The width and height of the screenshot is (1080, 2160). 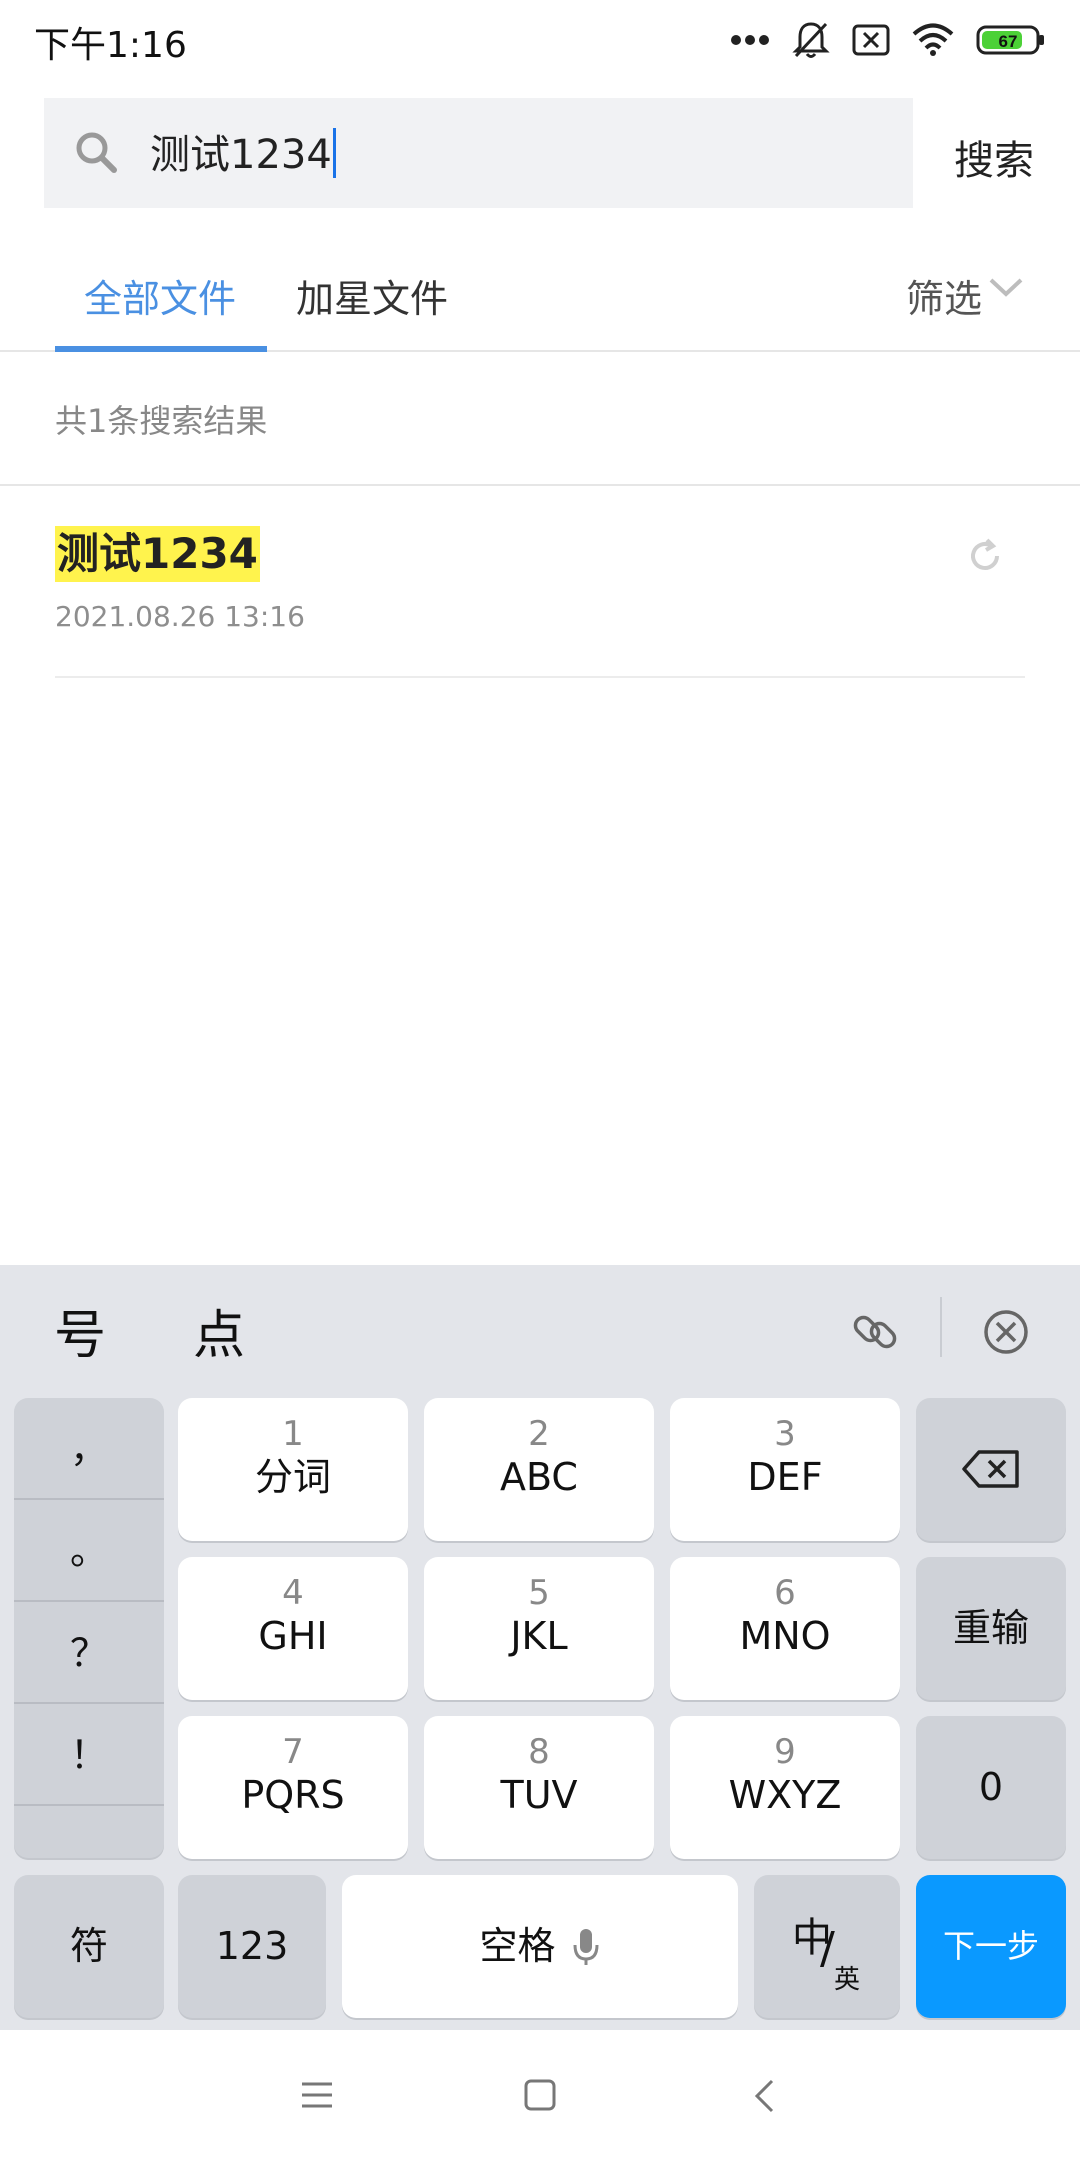 I want to click on lang-slash: /, so click(x=827, y=1948).